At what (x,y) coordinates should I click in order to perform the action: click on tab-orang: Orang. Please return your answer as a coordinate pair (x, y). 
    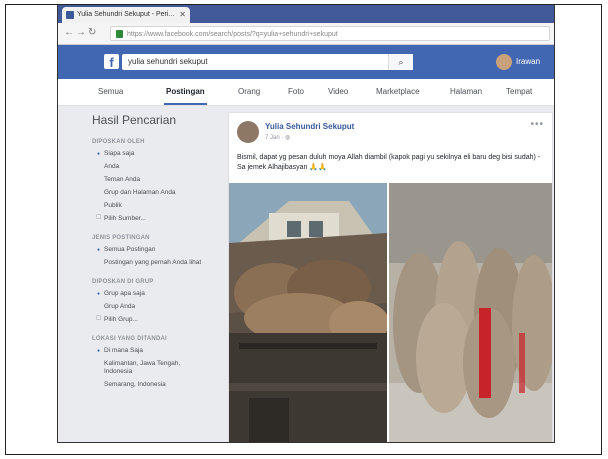
    Looking at the image, I should click on (249, 91).